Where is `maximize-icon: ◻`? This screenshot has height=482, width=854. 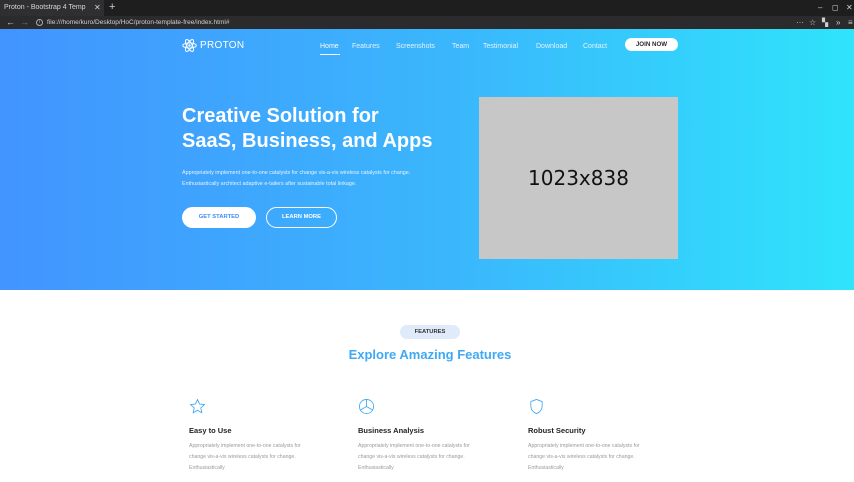 maximize-icon: ◻ is located at coordinates (835, 8).